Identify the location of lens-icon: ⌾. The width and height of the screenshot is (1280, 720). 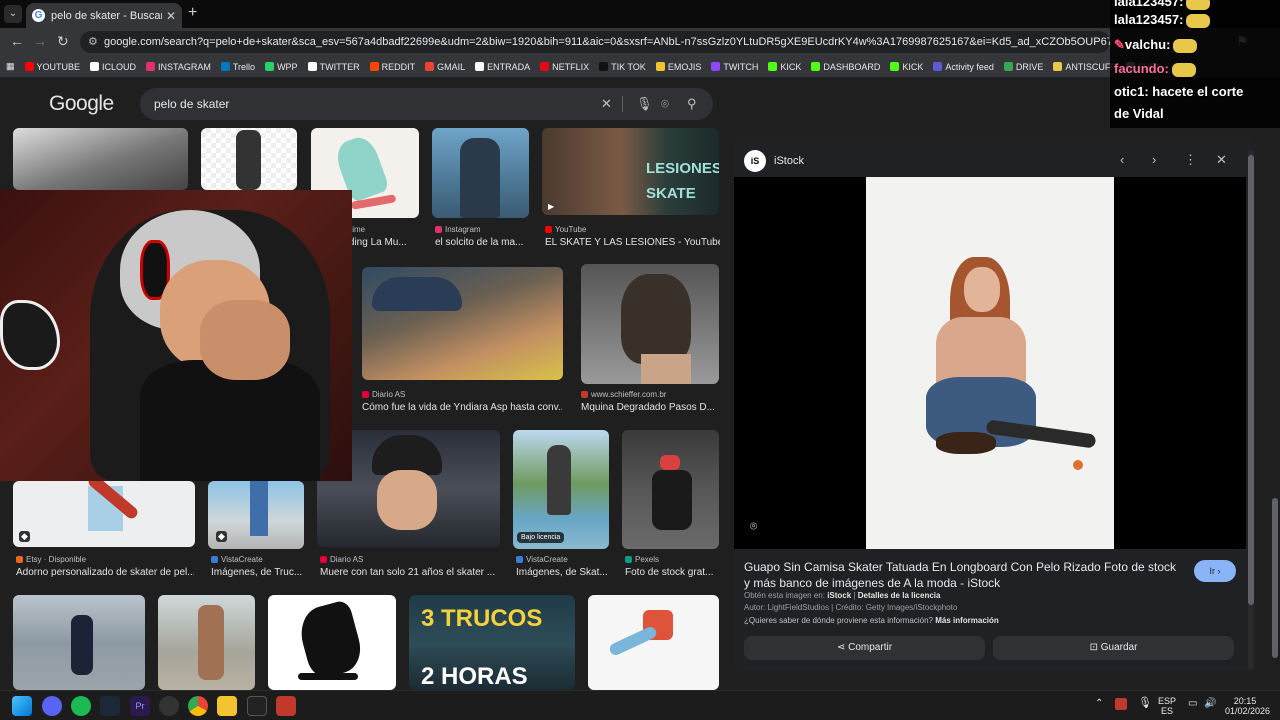
(665, 104).